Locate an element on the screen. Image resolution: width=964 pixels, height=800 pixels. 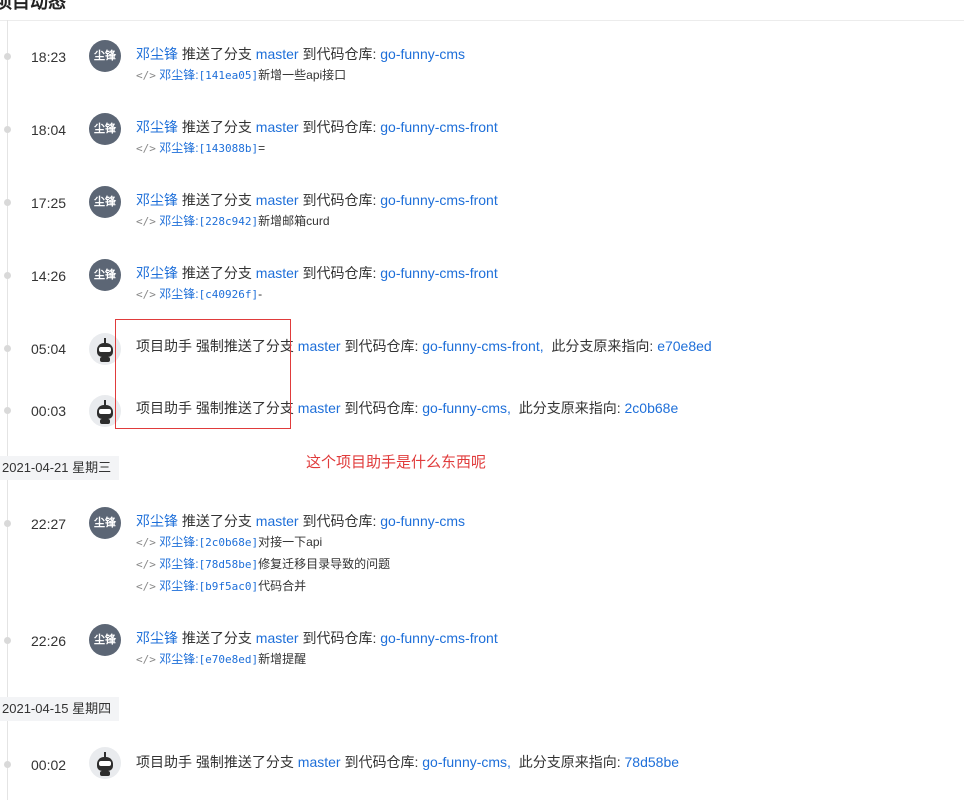
commit-message: - is located at coordinates (260, 294).